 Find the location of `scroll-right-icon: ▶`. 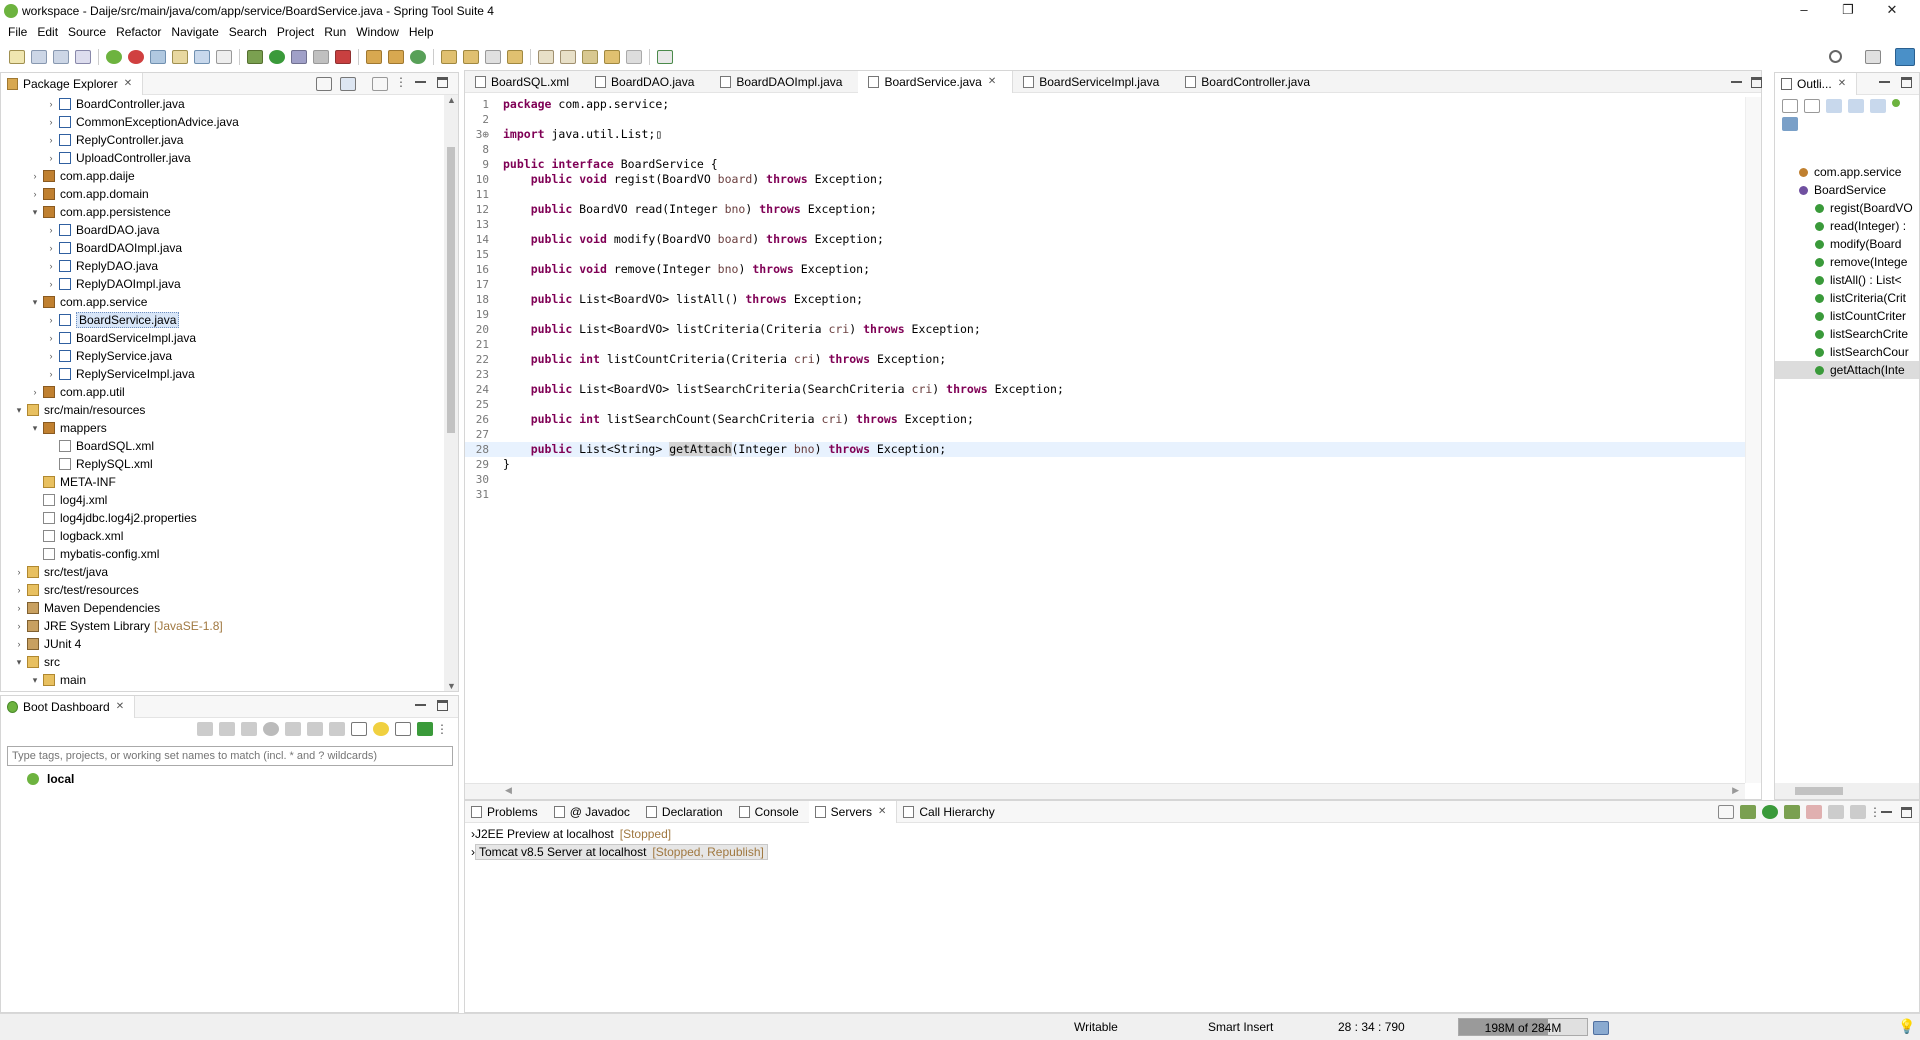

scroll-right-icon: ▶ is located at coordinates (1735, 790).